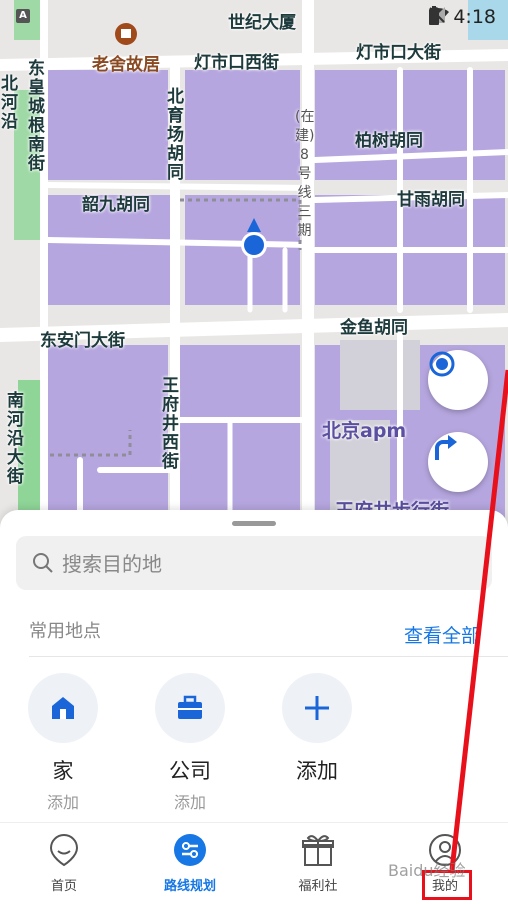 This screenshot has width=508, height=904. Describe the element at coordinates (63, 771) in the screenshot. I see `place-home-name: 家` at that location.